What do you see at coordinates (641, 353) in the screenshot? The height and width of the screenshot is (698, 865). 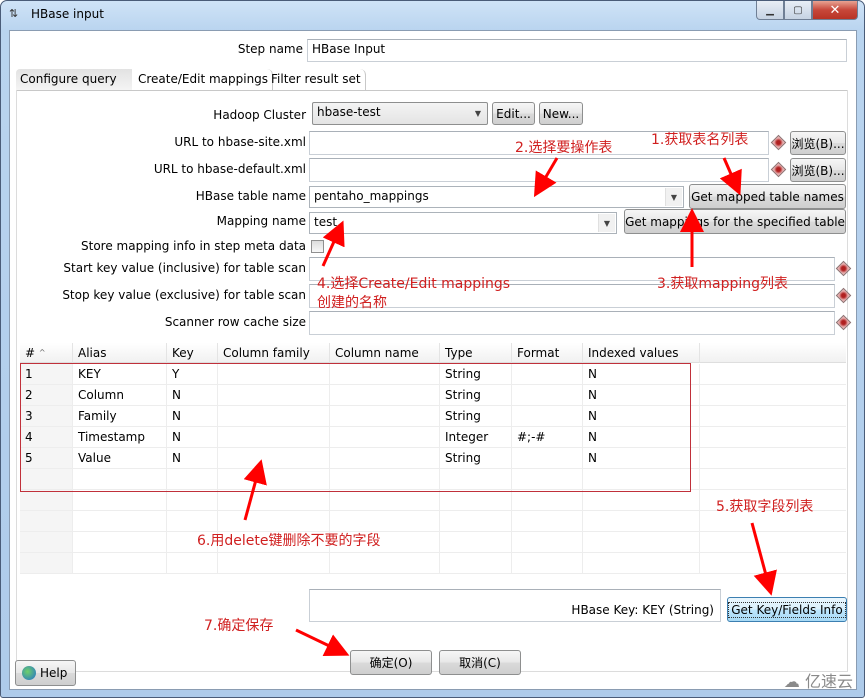 I see `column-header: Indexed values` at bounding box center [641, 353].